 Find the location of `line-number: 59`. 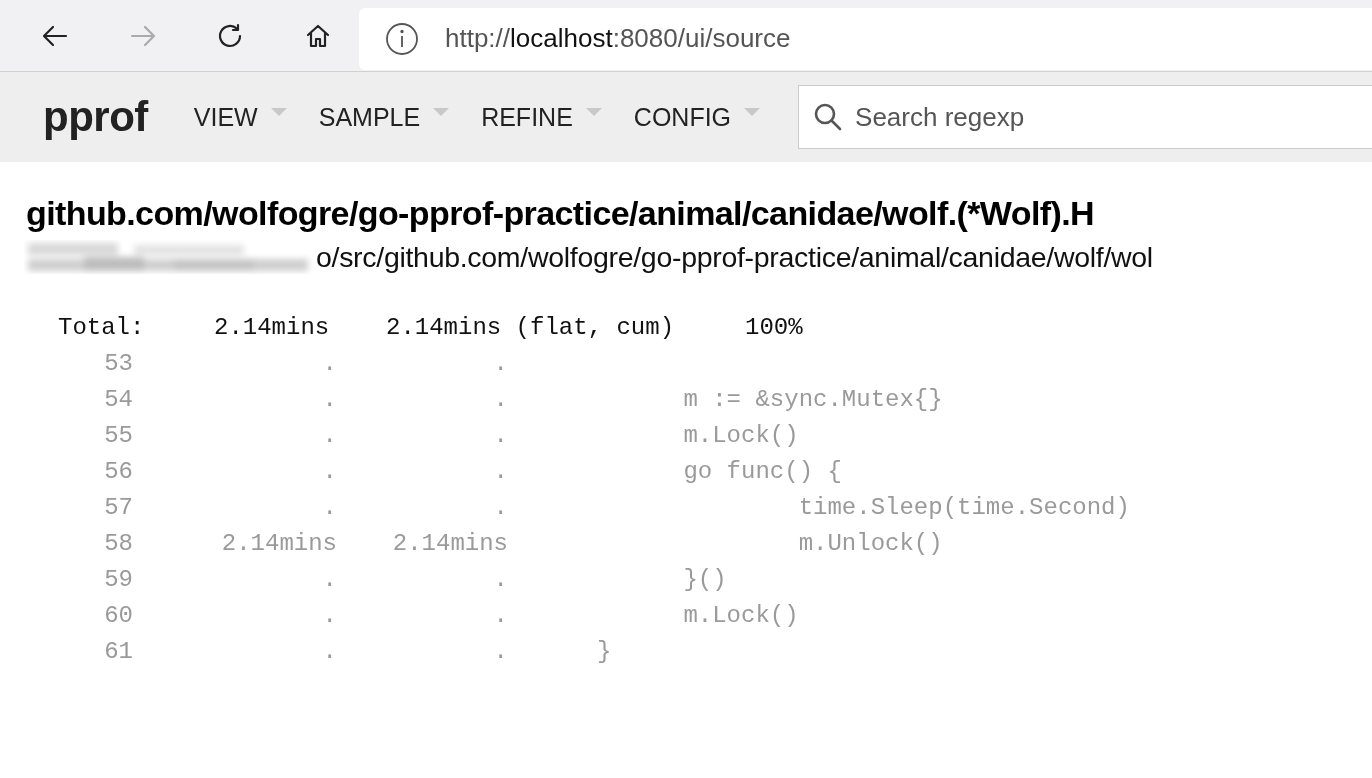

line-number: 59 is located at coordinates (118, 579).